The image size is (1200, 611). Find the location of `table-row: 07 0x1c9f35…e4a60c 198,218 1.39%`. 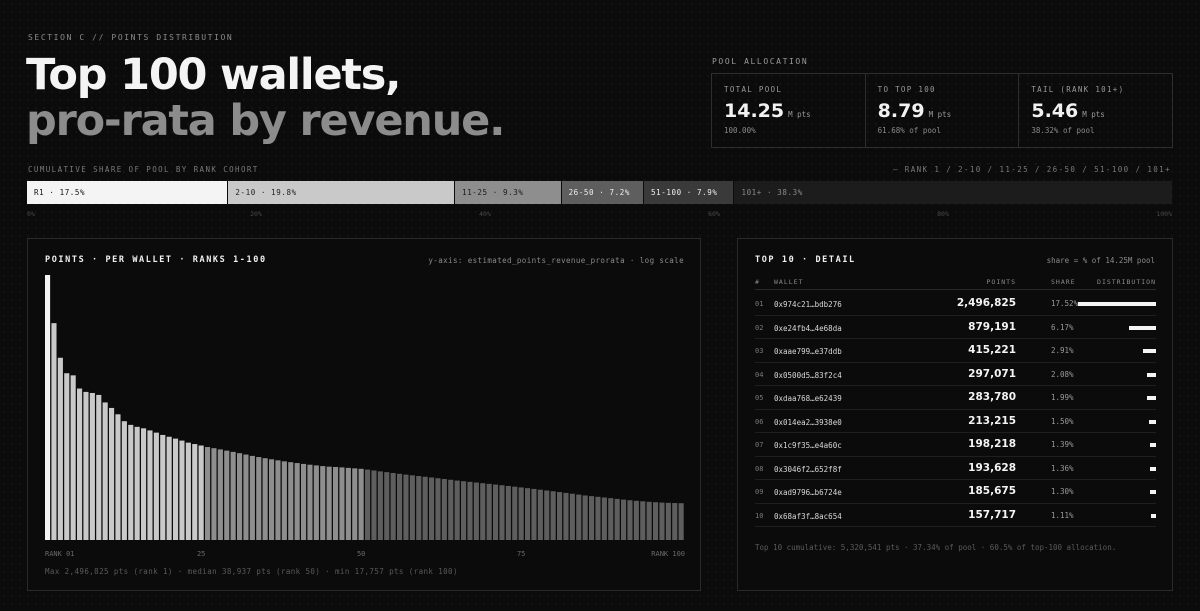

table-row: 07 0x1c9f35…e4a60c 198,218 1.39% is located at coordinates (955, 445).